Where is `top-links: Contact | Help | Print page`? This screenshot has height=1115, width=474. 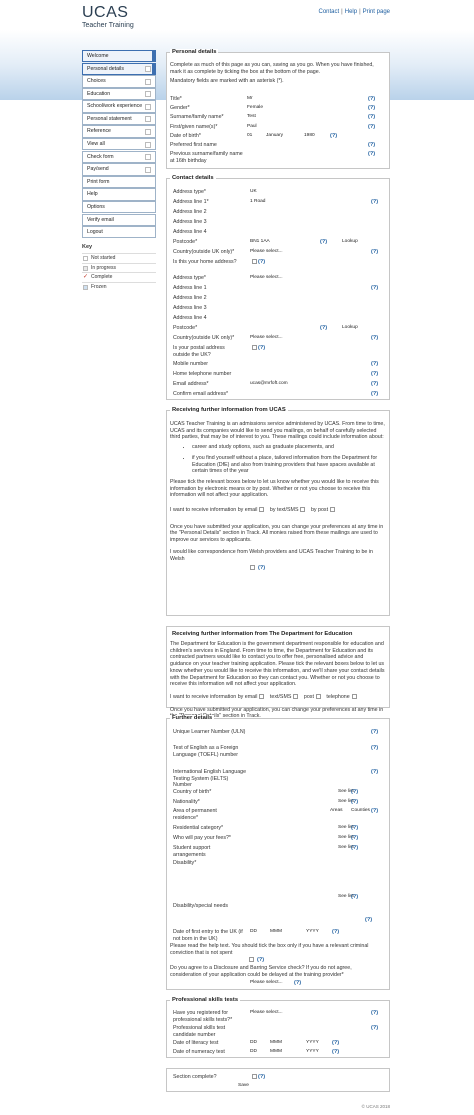
top-links: Contact | Help | Print page is located at coordinates (354, 12).